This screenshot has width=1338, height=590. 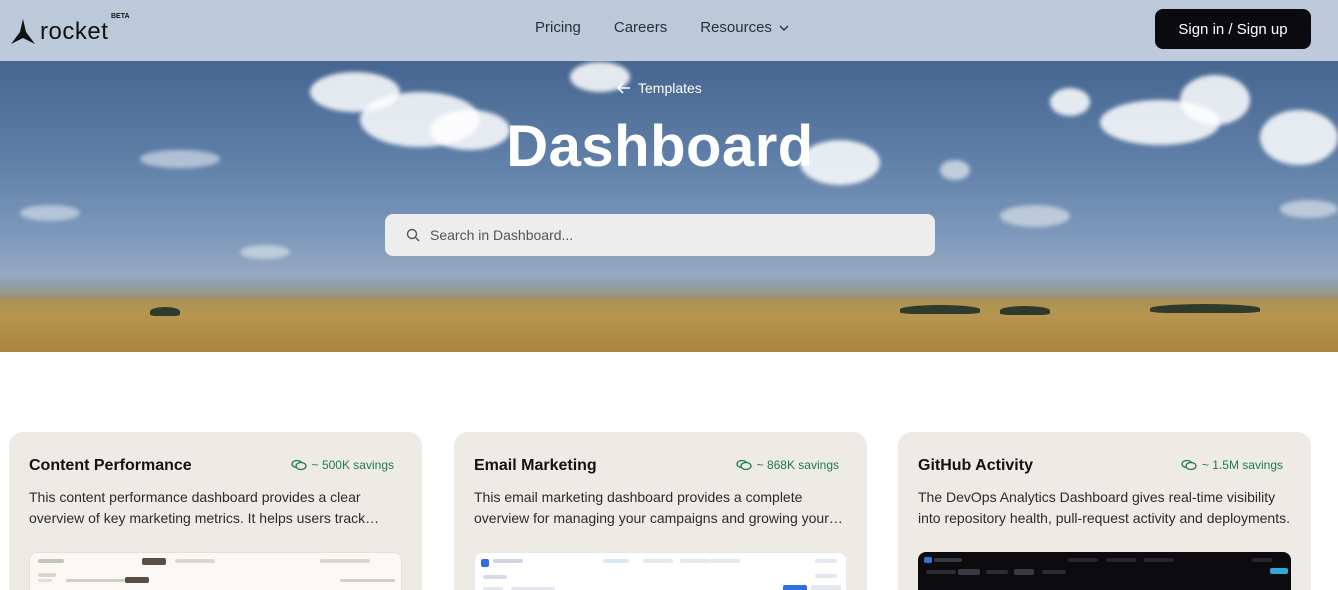 What do you see at coordinates (535, 465) in the screenshot?
I see `card-title: Email Marketing` at bounding box center [535, 465].